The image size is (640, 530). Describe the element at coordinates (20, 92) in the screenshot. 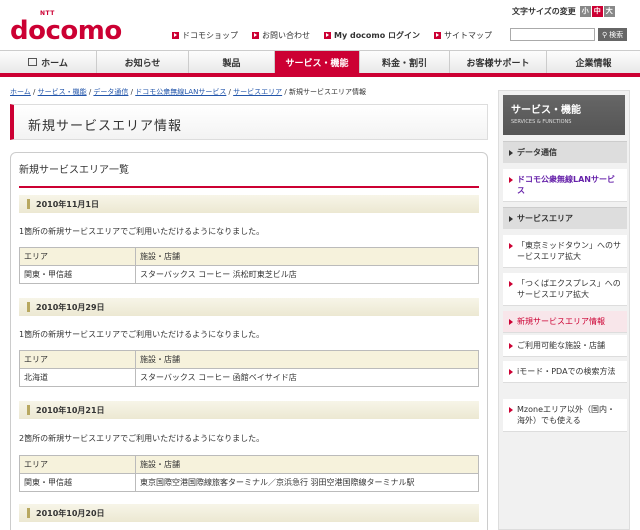

I see `breadcrumb-home: ホーム` at that location.